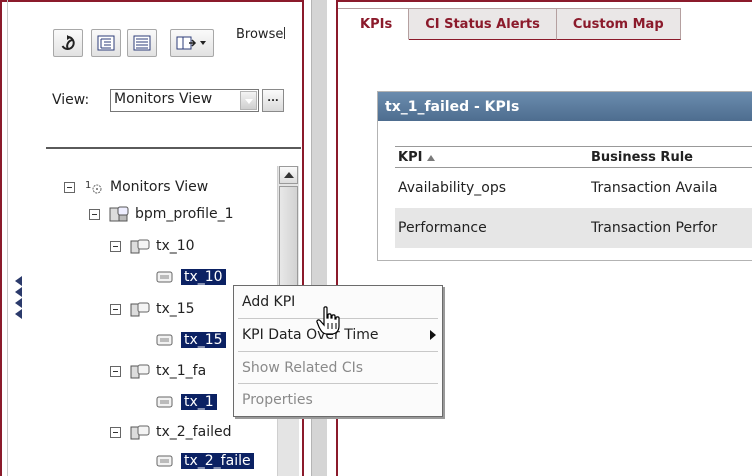 The height and width of the screenshot is (476, 752). Describe the element at coordinates (654, 228) in the screenshot. I see `business-rule-cell: Transaction Perfor` at that location.